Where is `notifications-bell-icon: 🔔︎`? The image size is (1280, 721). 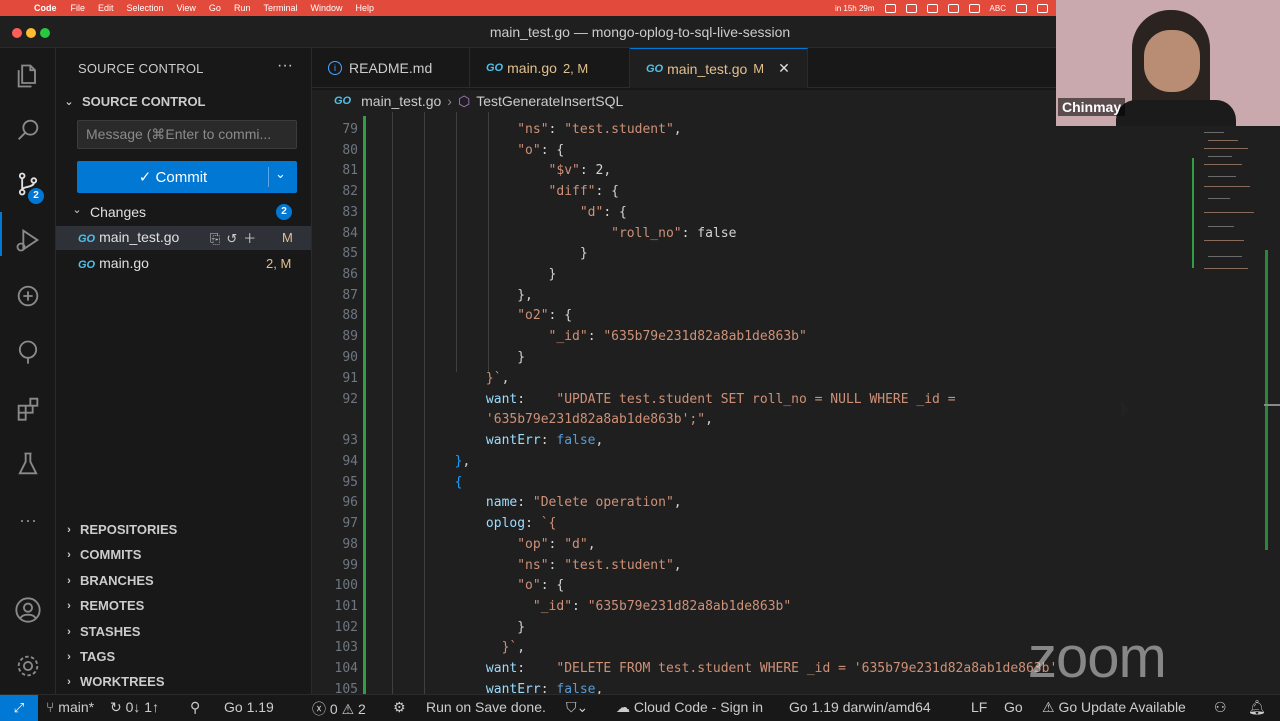
notifications-bell-icon: 🔔︎ is located at coordinates (1257, 707).